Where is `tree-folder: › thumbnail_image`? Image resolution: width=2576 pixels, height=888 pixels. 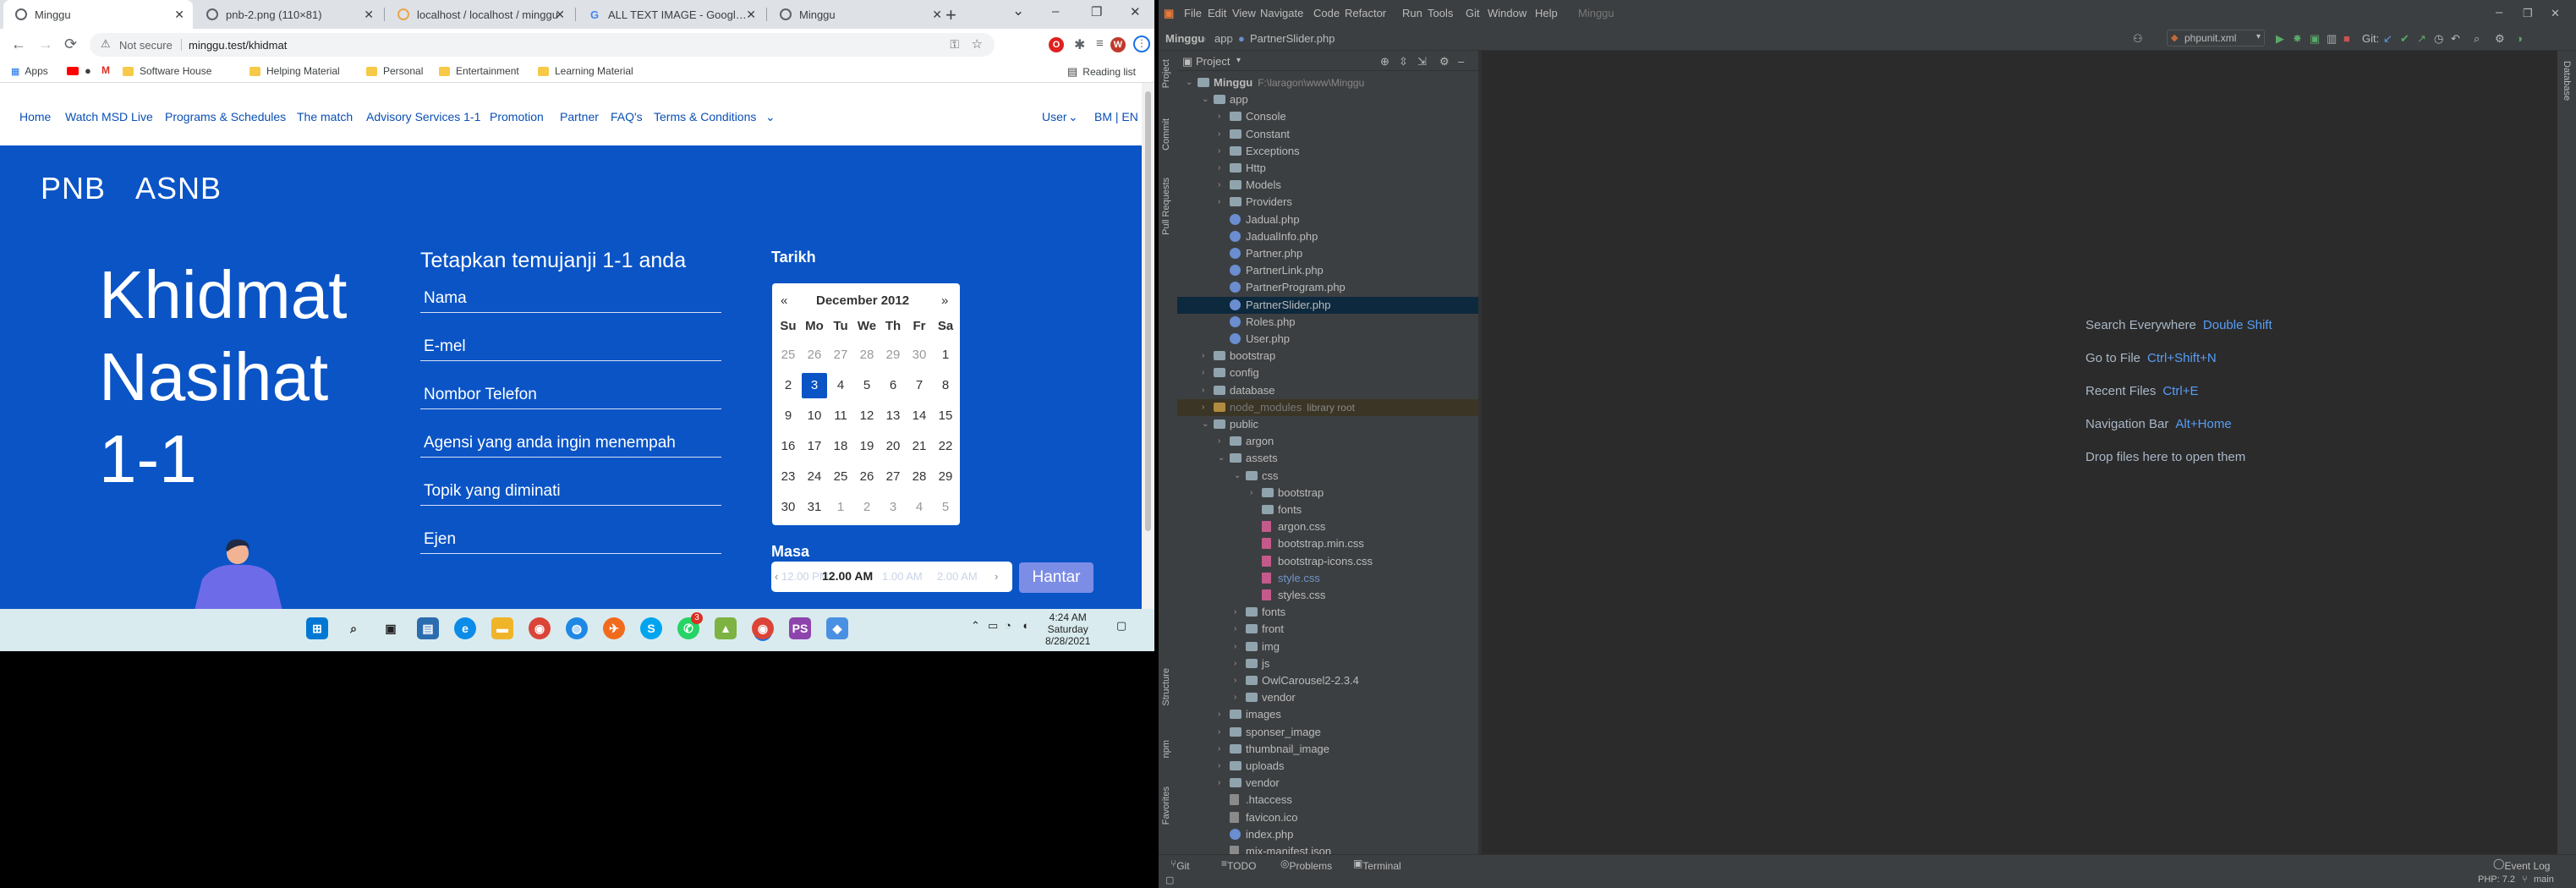 tree-folder: › thumbnail_image is located at coordinates (1327, 749).